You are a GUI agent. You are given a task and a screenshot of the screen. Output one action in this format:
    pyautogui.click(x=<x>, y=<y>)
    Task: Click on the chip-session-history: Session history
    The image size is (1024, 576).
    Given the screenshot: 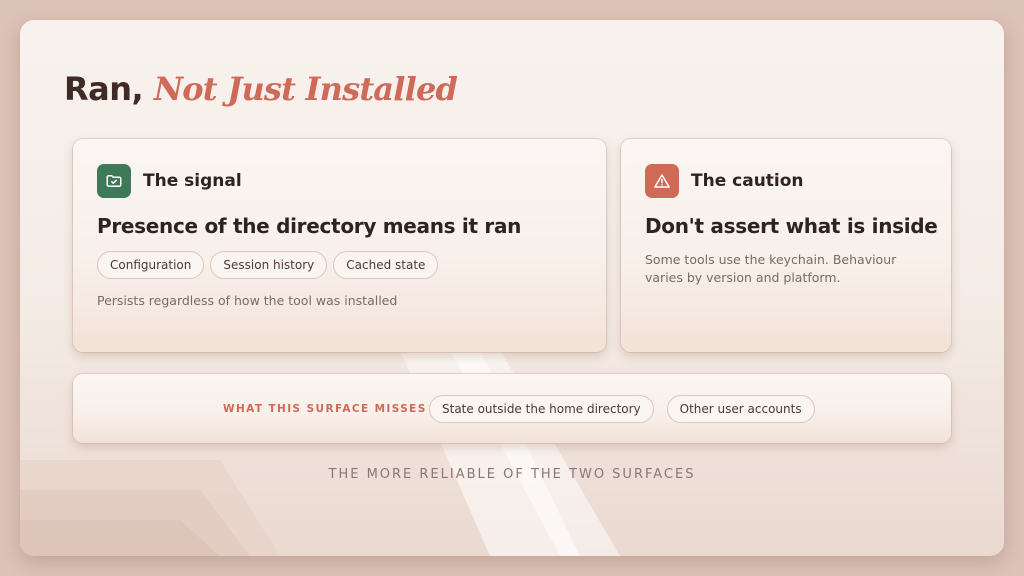 What is the action you would take?
    pyautogui.click(x=269, y=265)
    